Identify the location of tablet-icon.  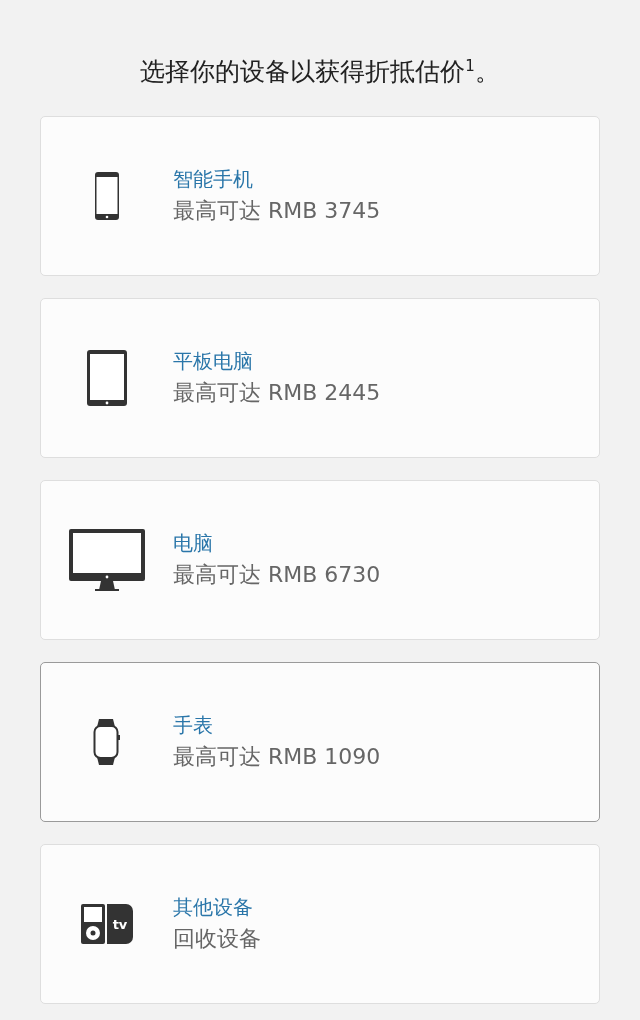
(107, 378).